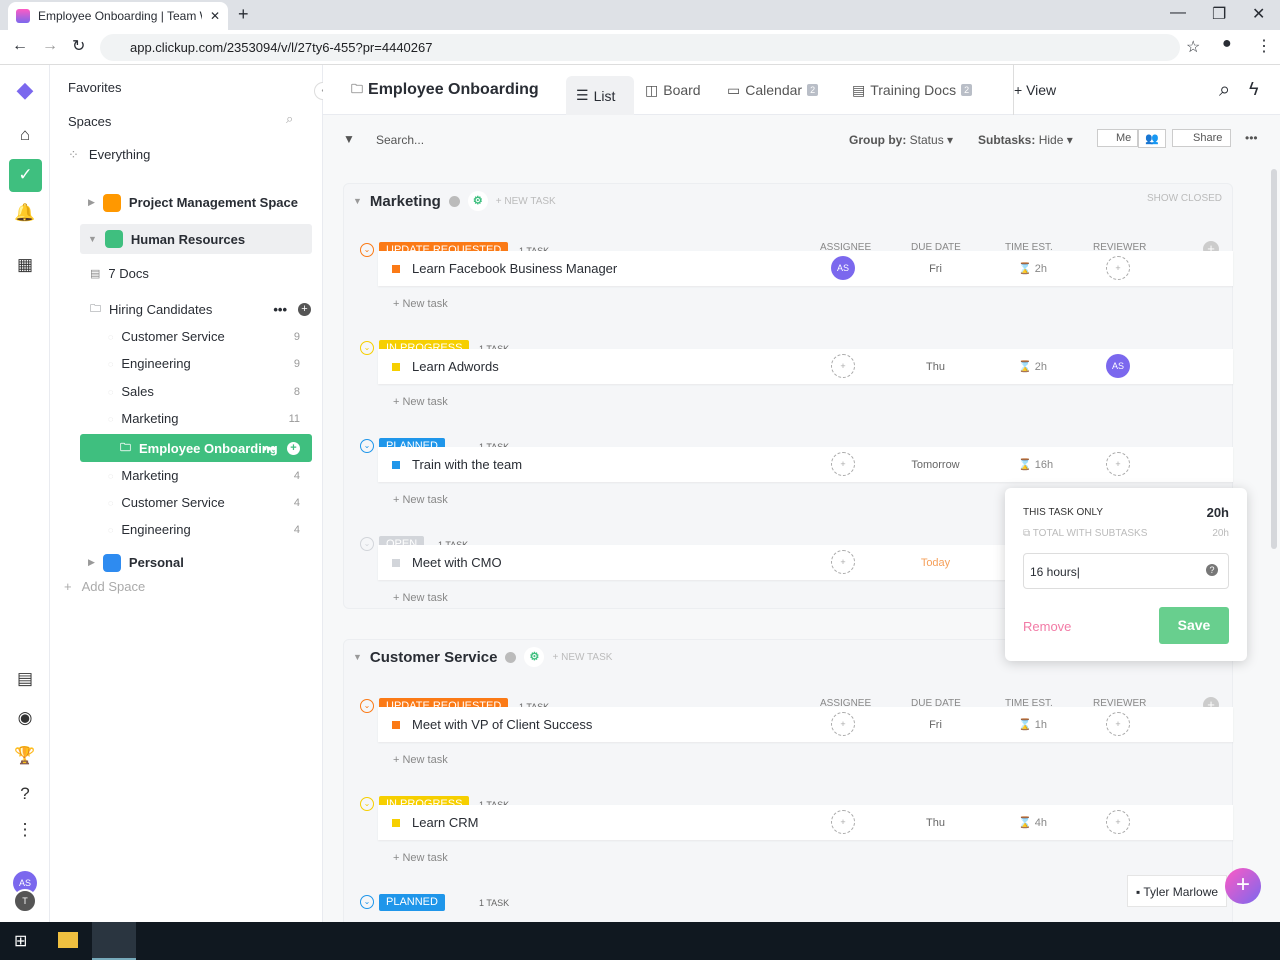  I want to click on task-row: Learn CRM + Thu ⌛ 4h +, so click(805, 822).